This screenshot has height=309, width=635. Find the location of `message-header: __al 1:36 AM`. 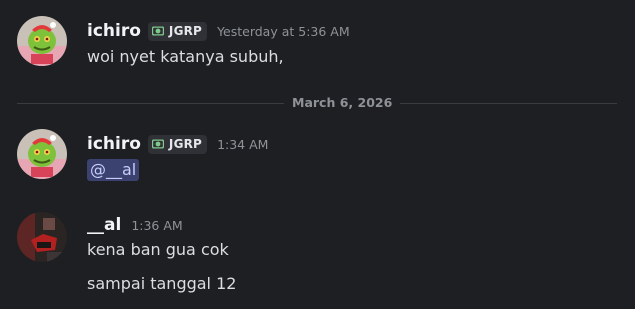

message-header: __al 1:36 AM is located at coordinates (135, 225).